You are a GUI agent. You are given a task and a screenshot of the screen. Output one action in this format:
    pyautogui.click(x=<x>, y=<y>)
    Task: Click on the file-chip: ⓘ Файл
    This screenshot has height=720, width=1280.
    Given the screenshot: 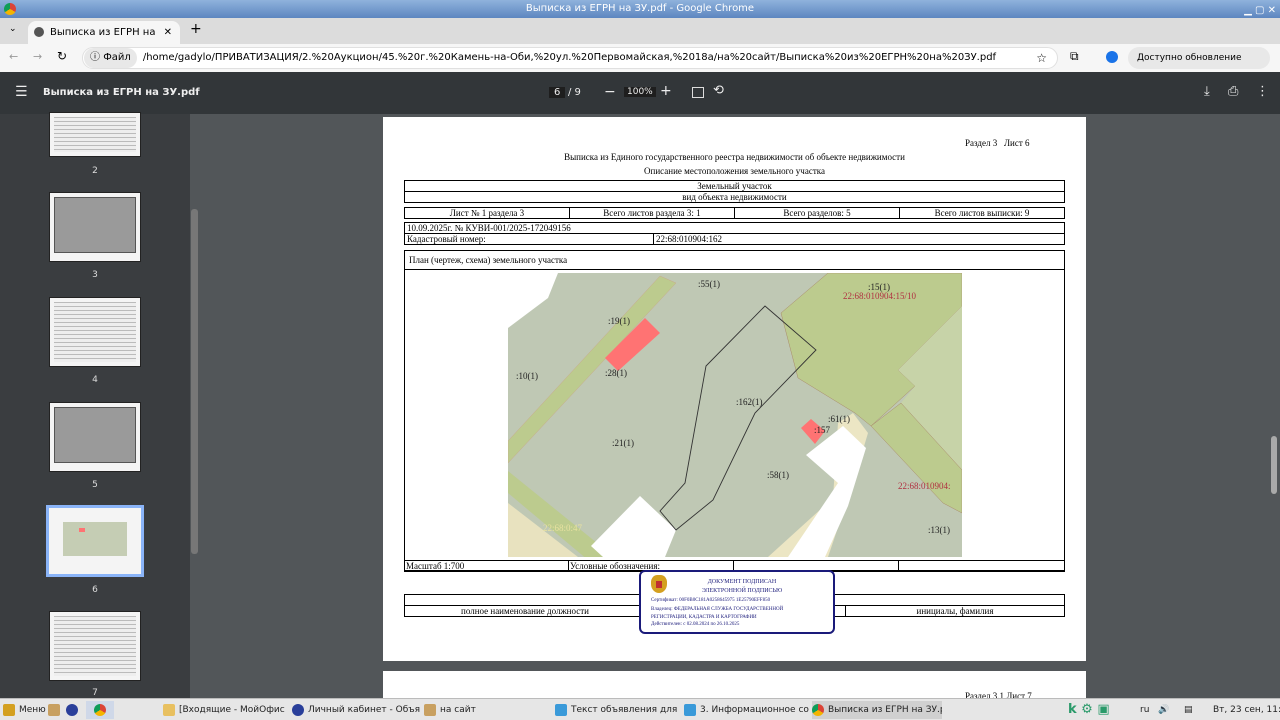 What is the action you would take?
    pyautogui.click(x=110, y=58)
    